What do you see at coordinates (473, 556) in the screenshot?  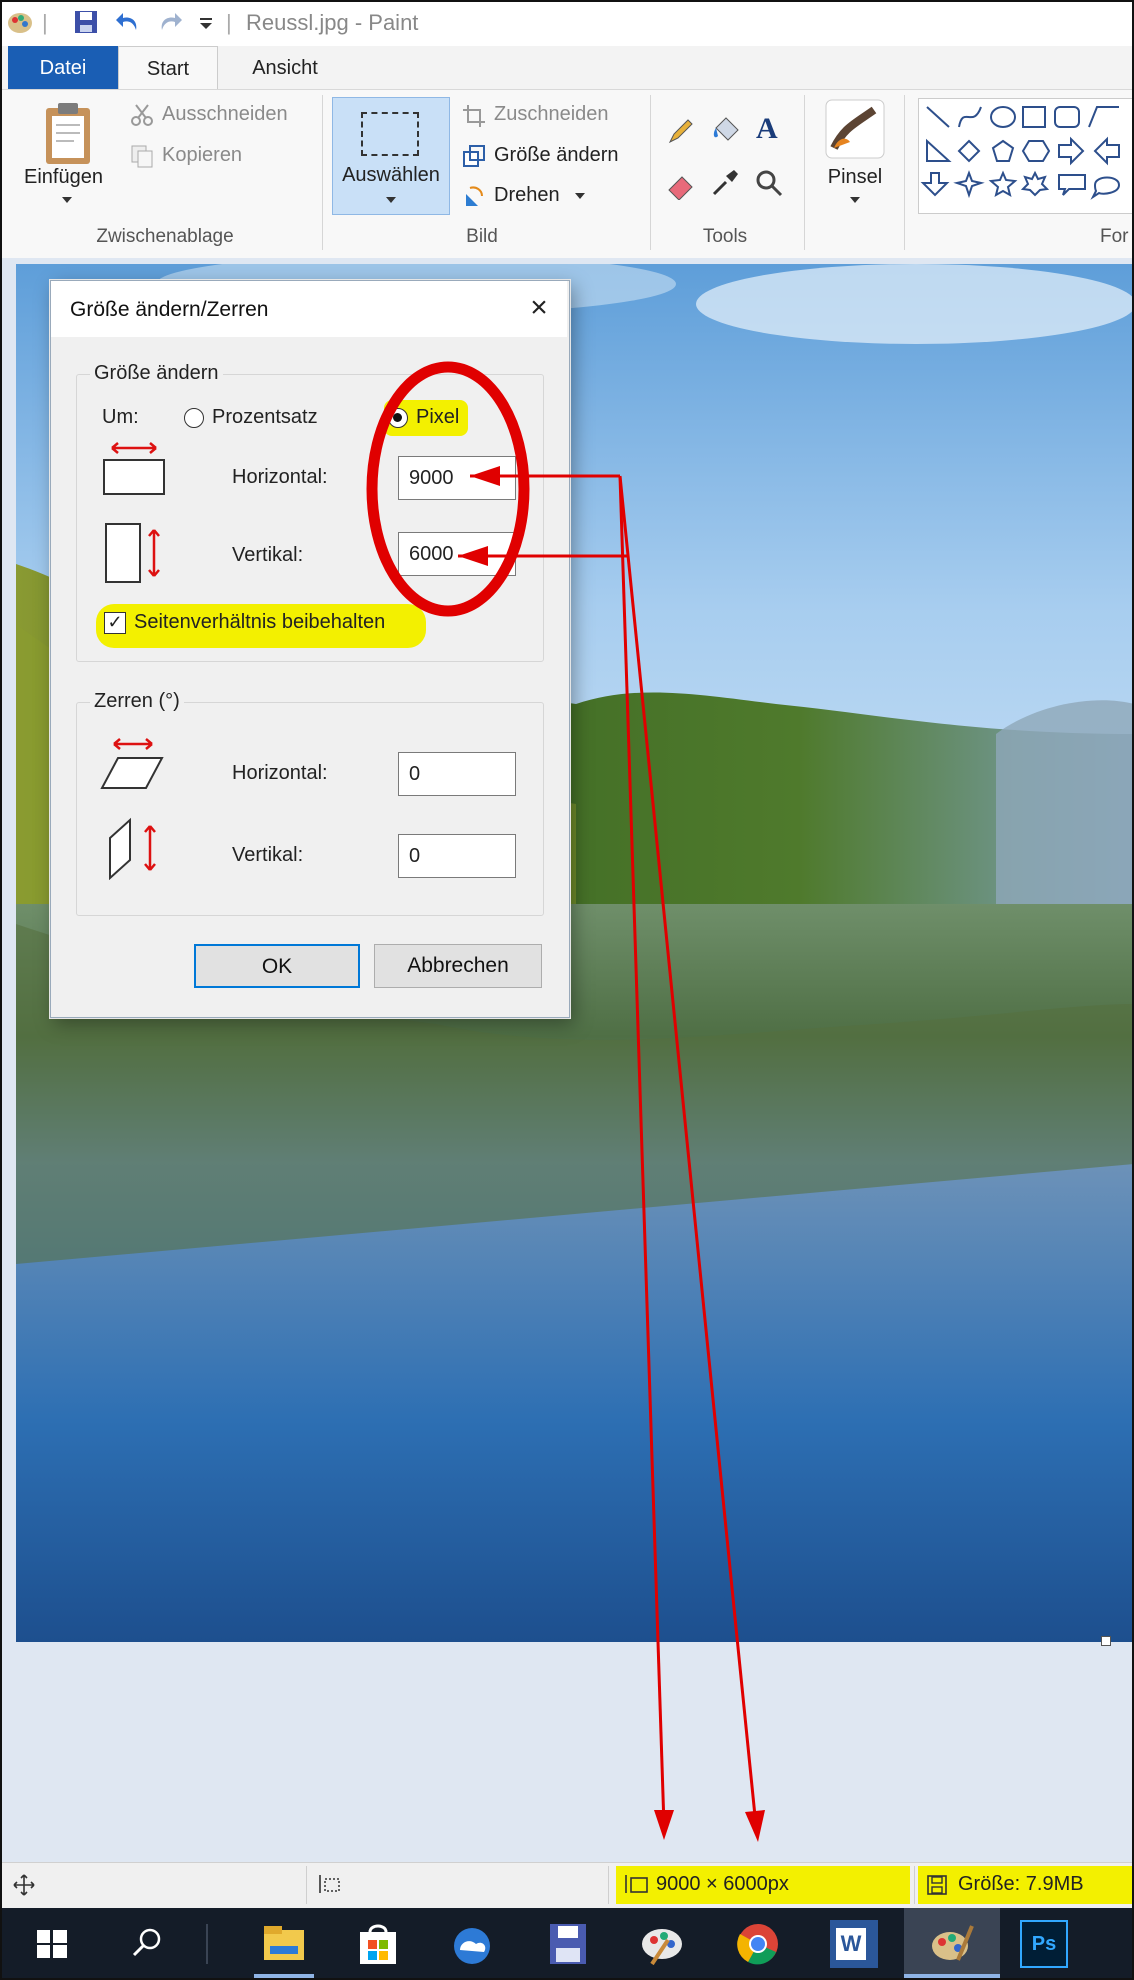 I see `annotation-arrowhead-vertical` at bounding box center [473, 556].